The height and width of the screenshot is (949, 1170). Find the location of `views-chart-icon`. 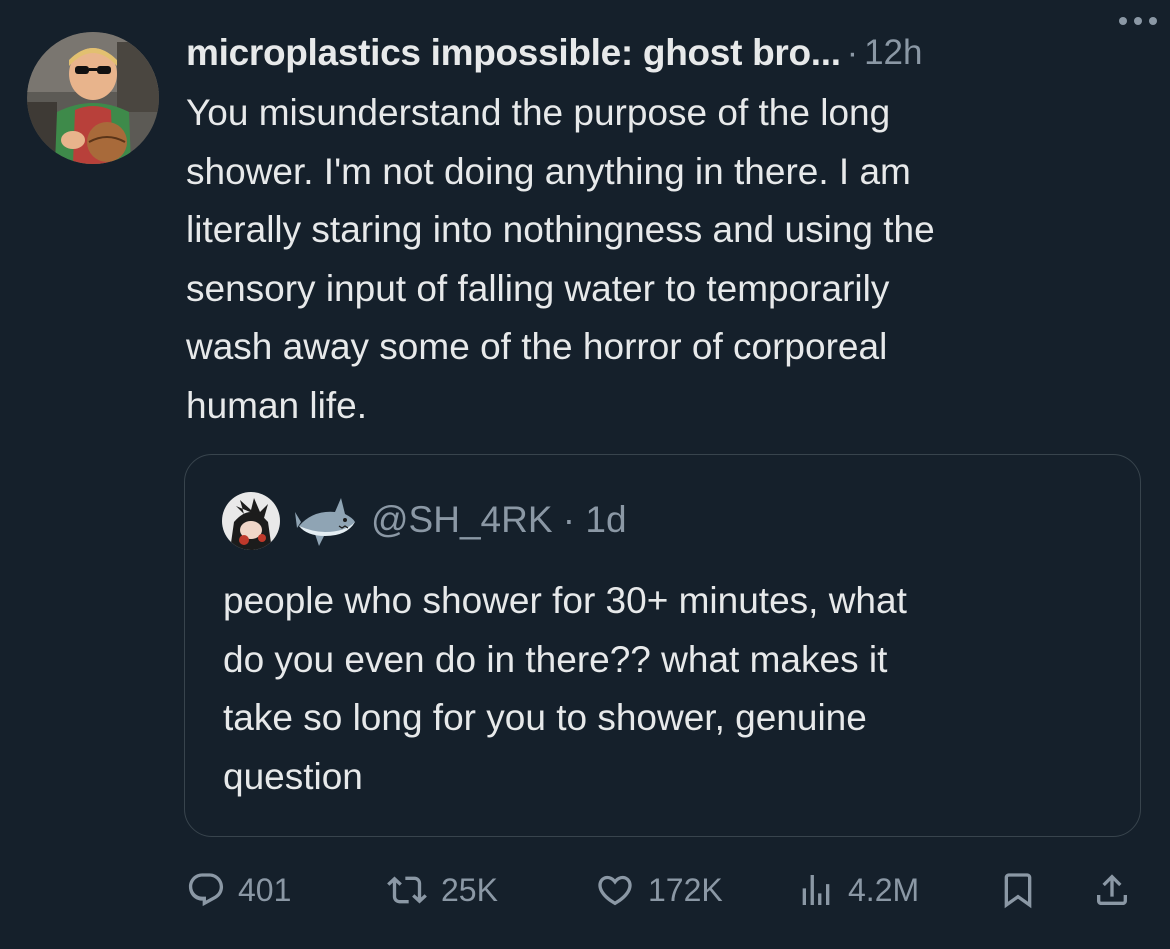

views-chart-icon is located at coordinates (816, 890).